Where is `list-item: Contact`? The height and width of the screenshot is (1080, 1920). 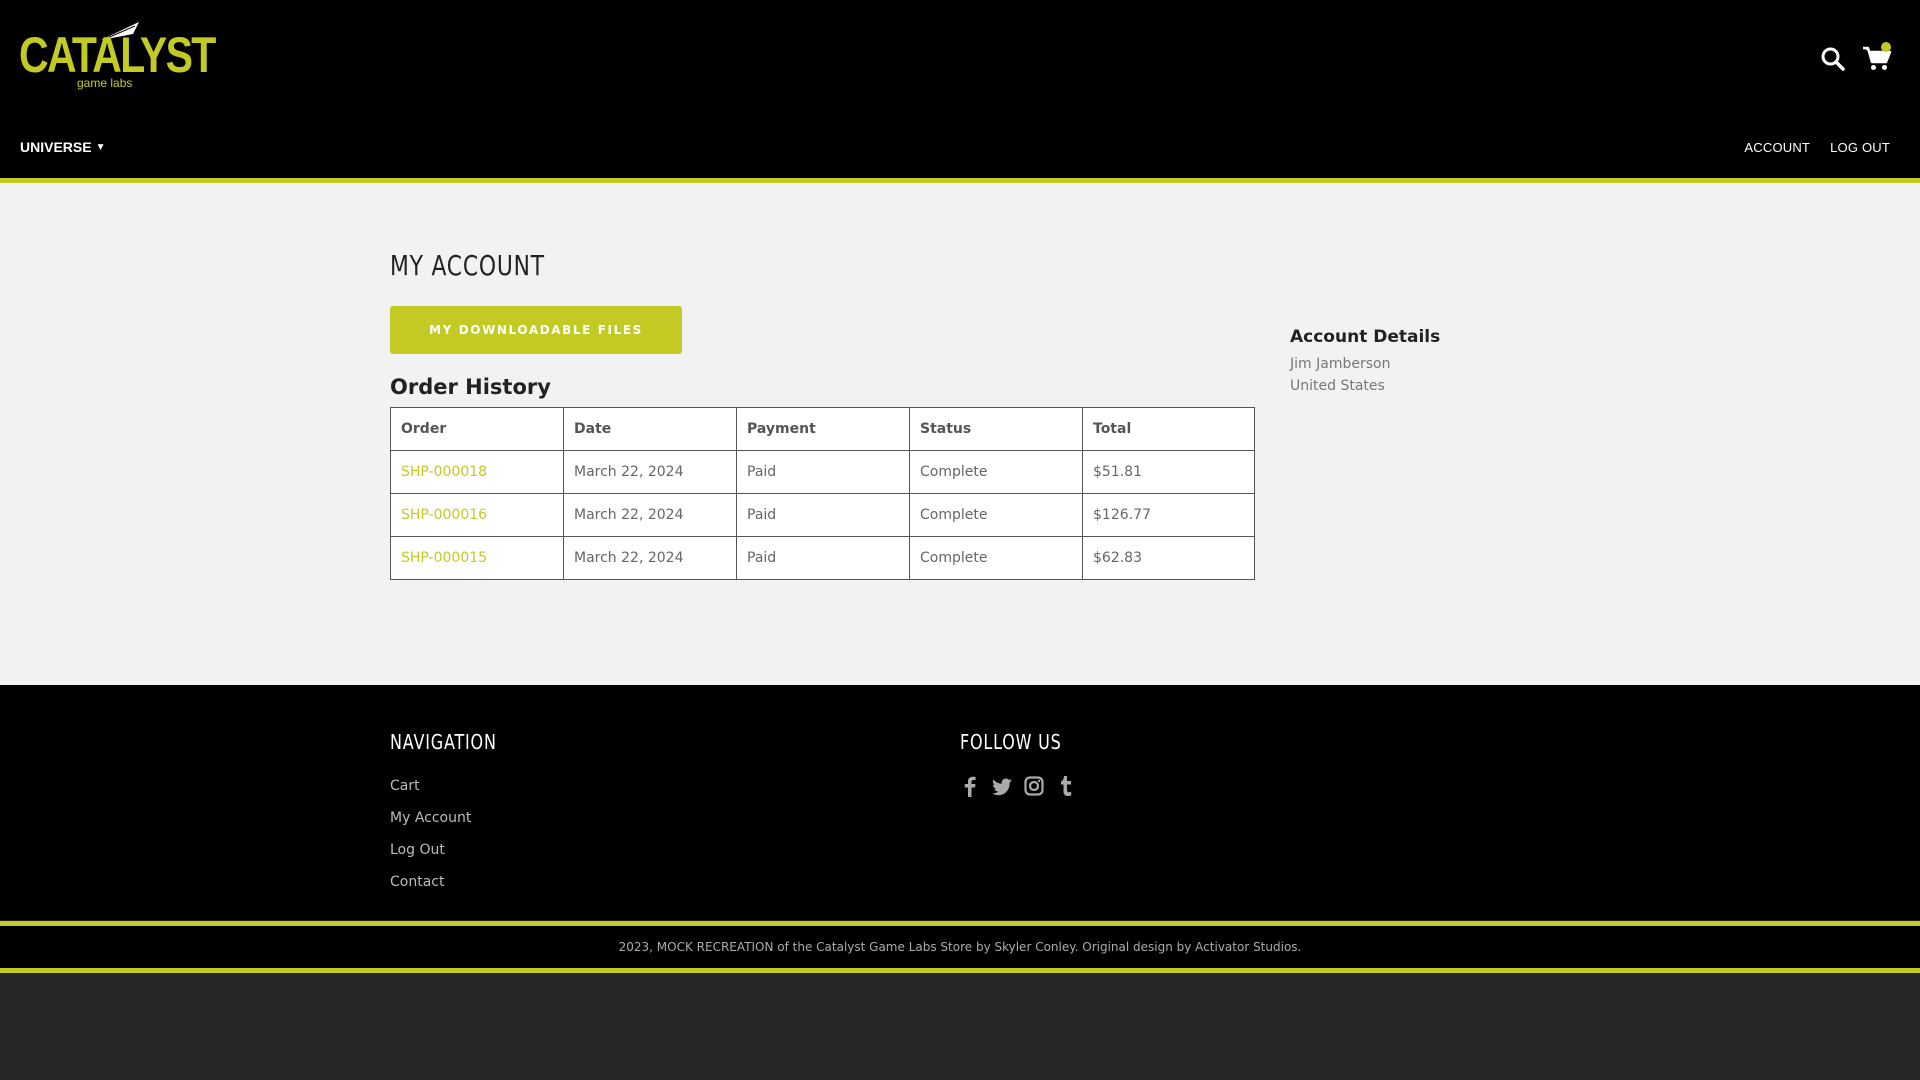 list-item: Contact is located at coordinates (430, 887).